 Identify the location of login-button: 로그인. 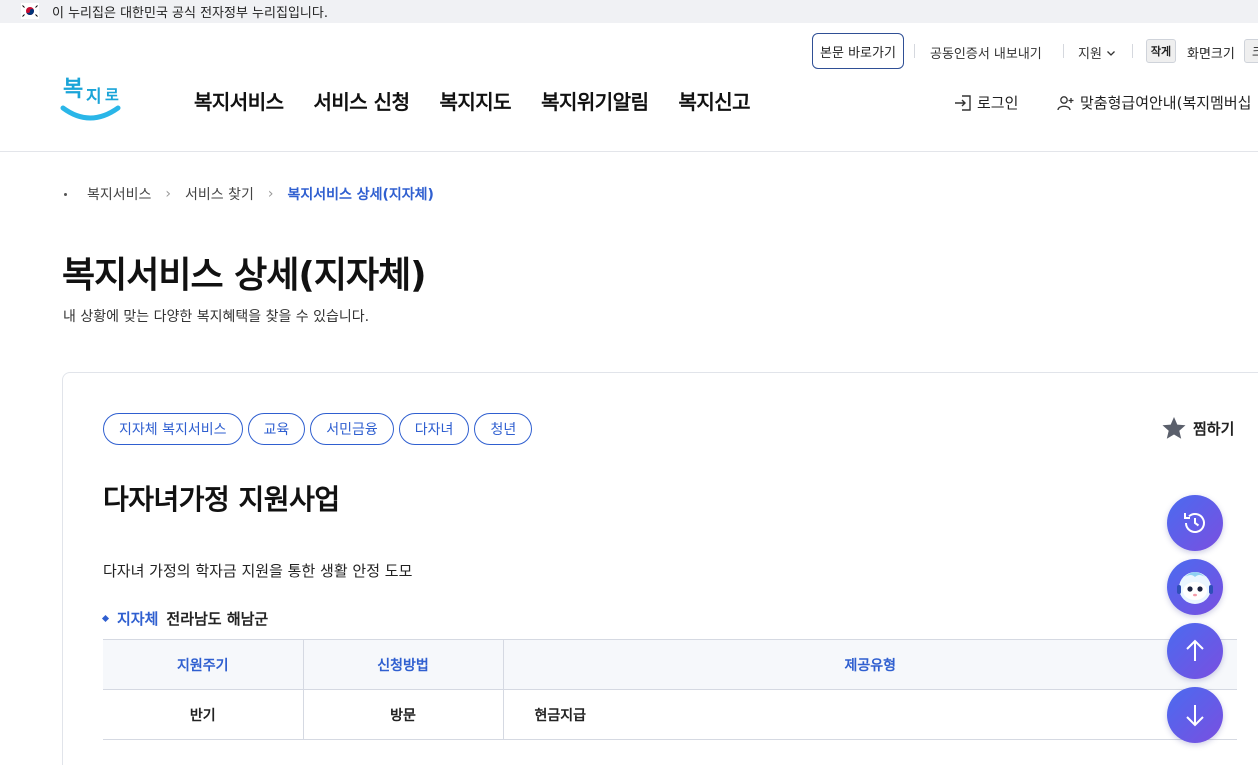
(986, 102).